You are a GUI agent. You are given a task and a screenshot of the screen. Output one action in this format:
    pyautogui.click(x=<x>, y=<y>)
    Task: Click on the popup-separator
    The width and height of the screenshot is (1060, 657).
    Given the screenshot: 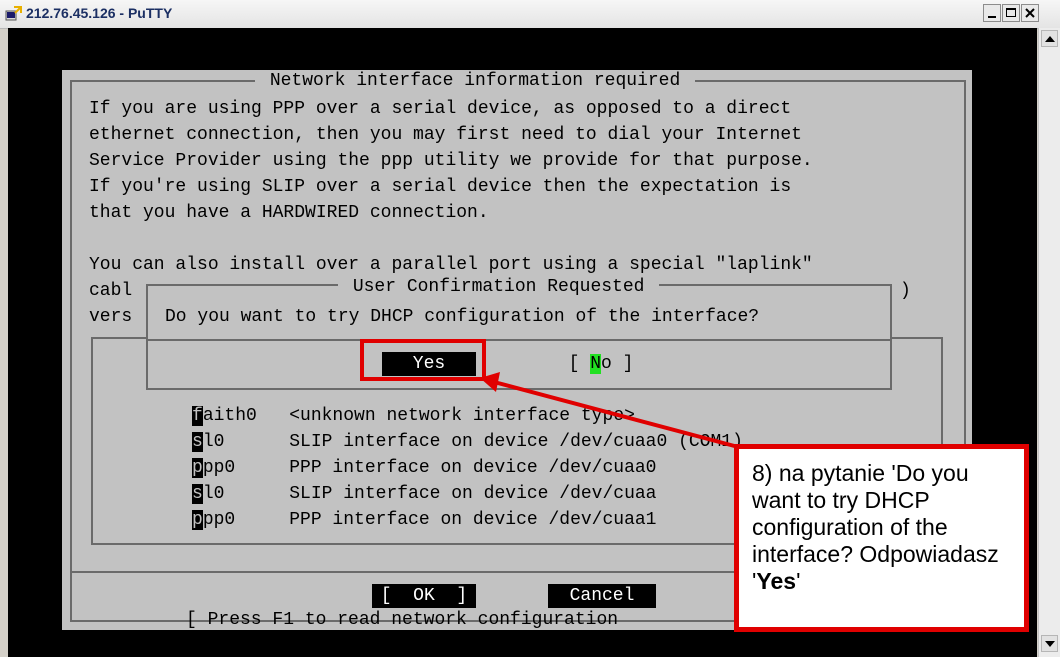 What is the action you would take?
    pyautogui.click(x=519, y=340)
    